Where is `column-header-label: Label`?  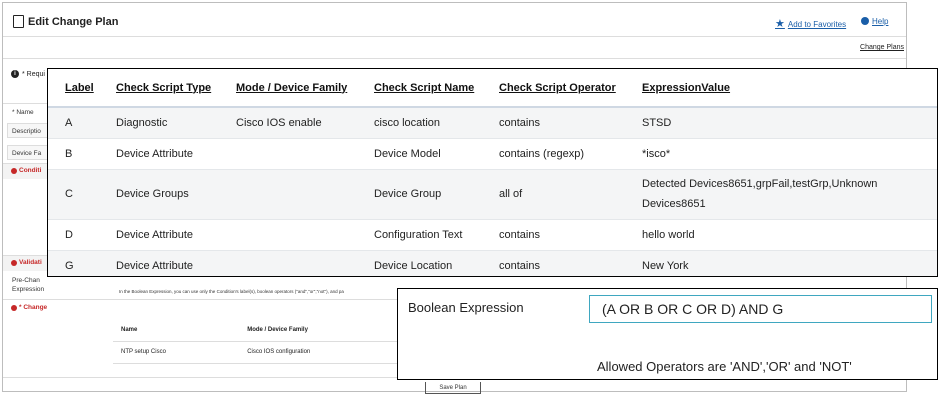 column-header-label: Label is located at coordinates (78, 88).